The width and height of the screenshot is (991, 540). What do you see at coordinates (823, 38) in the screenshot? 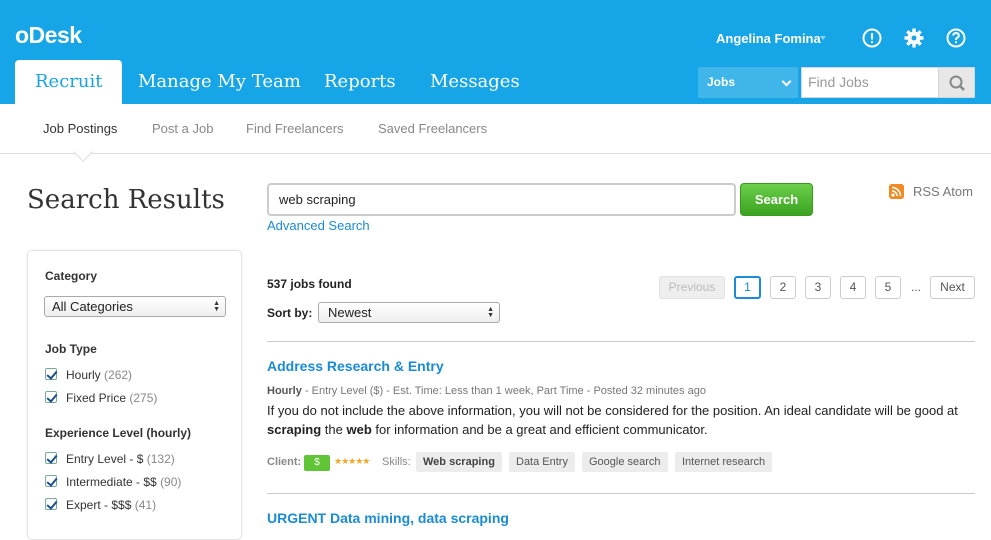
I see `user-menu-caret-icon` at bounding box center [823, 38].